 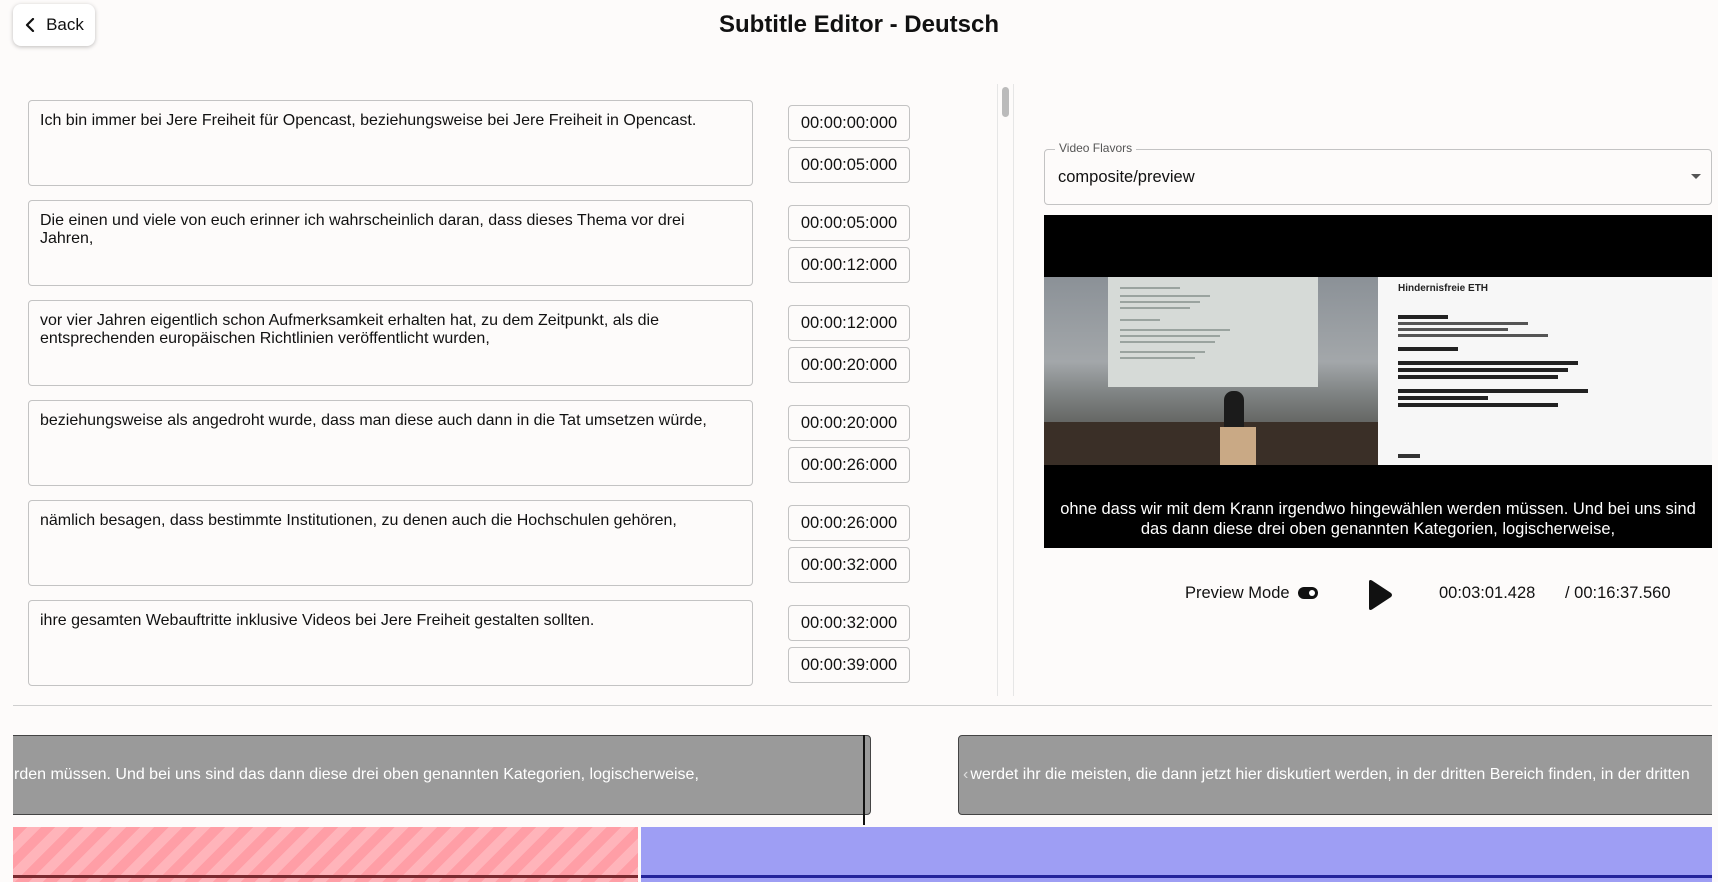 What do you see at coordinates (1005, 102) in the screenshot?
I see `scrollbar-thumb` at bounding box center [1005, 102].